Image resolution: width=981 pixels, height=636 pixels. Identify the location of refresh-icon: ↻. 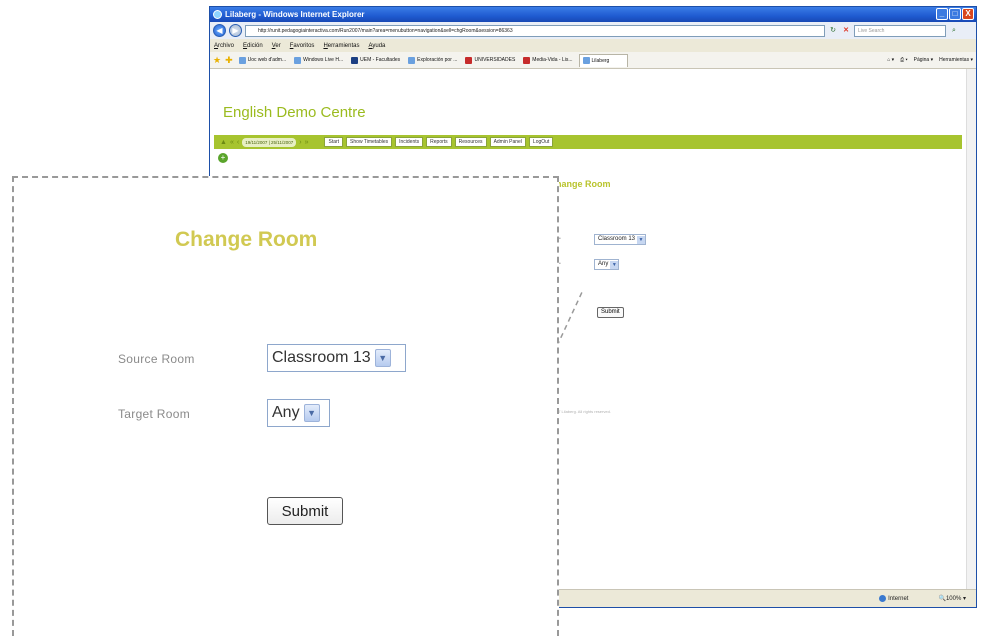
(833, 31).